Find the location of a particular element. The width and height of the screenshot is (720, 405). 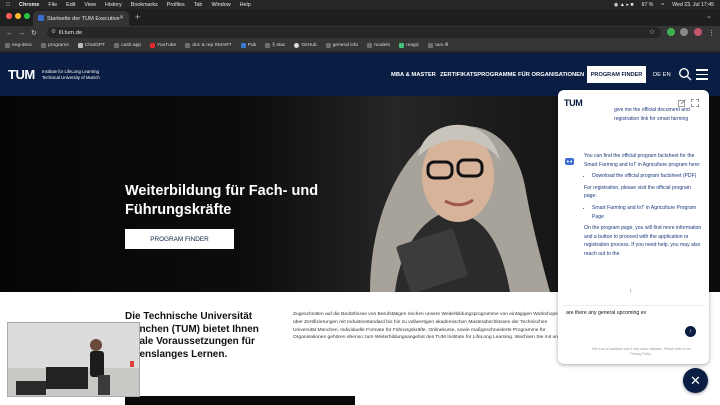

bookmark-item: Pub is located at coordinates (248, 45).